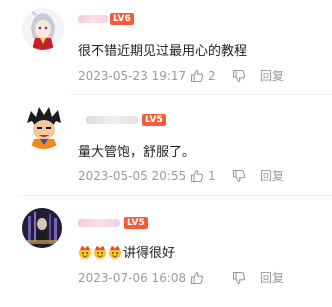  I want to click on like-count: 1, so click(212, 175).